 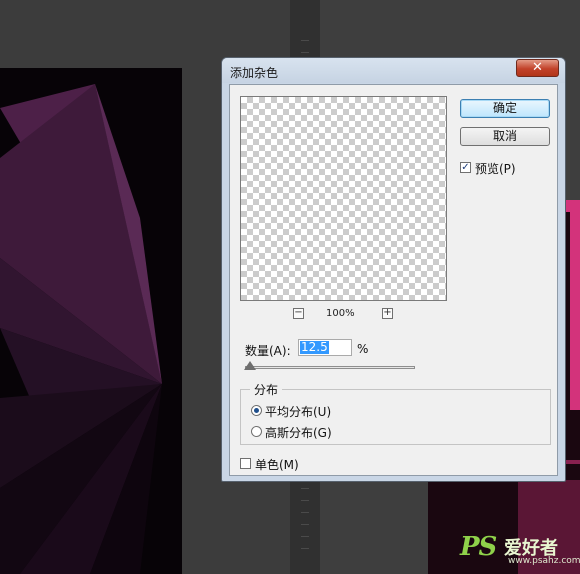 What do you see at coordinates (505, 136) in the screenshot?
I see `cancel-button: 取消` at bounding box center [505, 136].